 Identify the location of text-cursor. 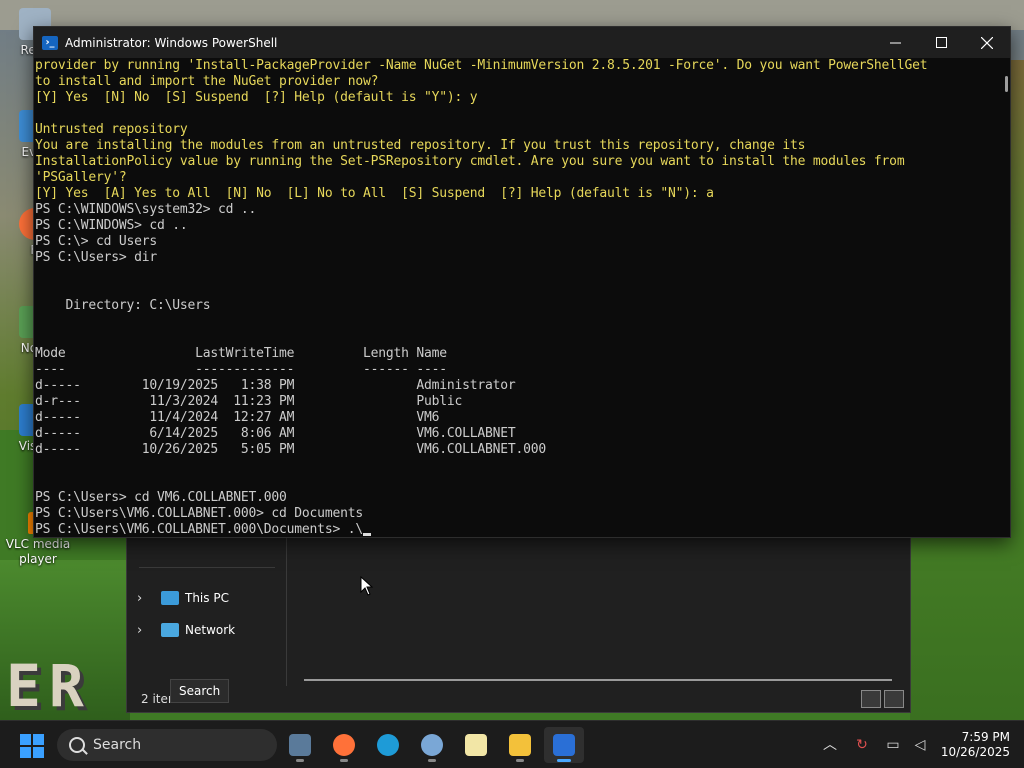
(366, 534).